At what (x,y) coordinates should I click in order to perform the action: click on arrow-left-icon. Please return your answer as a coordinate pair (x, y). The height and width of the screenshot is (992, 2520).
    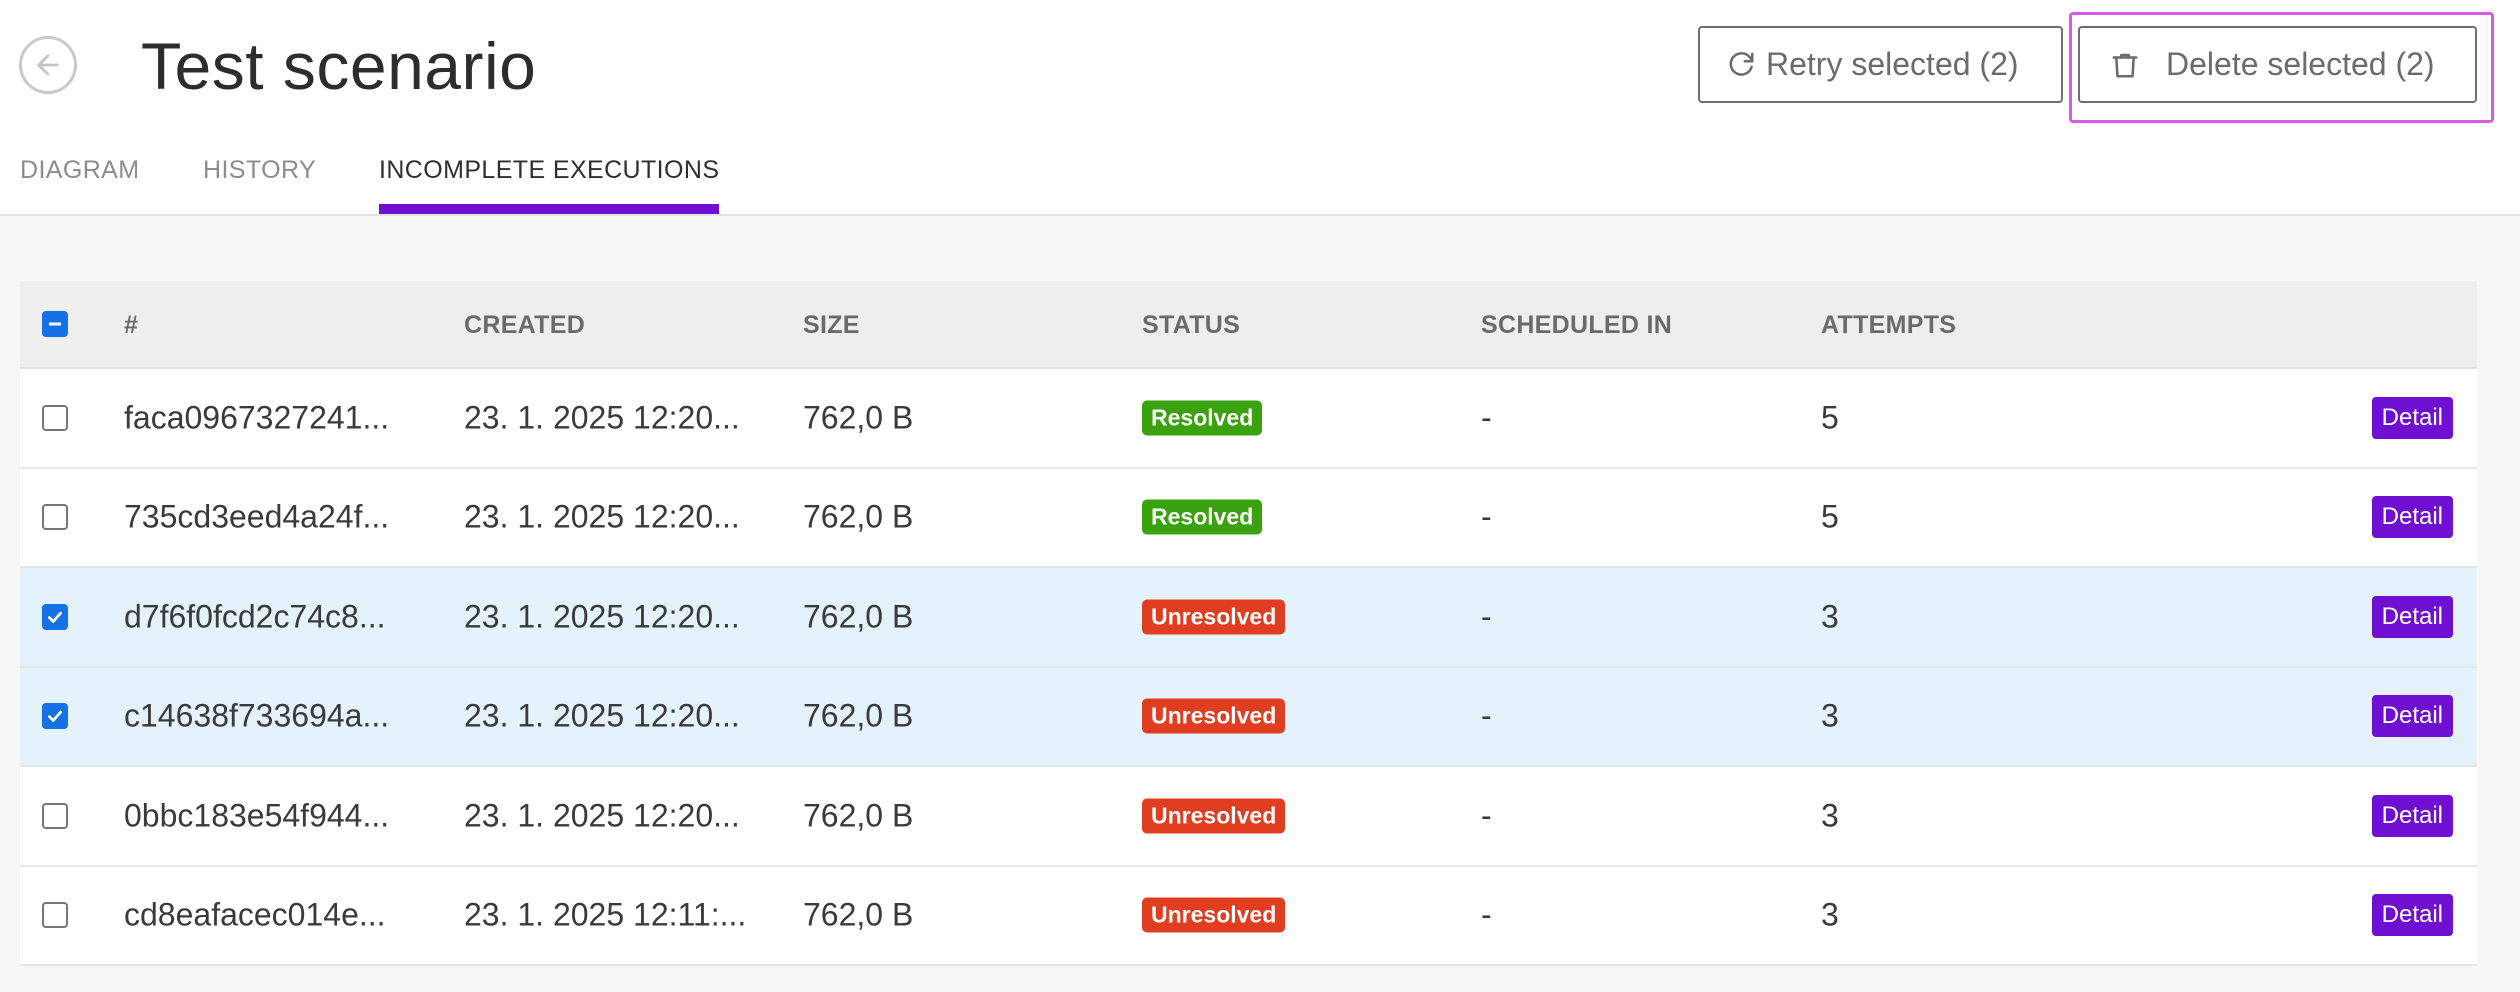
    Looking at the image, I should click on (48, 65).